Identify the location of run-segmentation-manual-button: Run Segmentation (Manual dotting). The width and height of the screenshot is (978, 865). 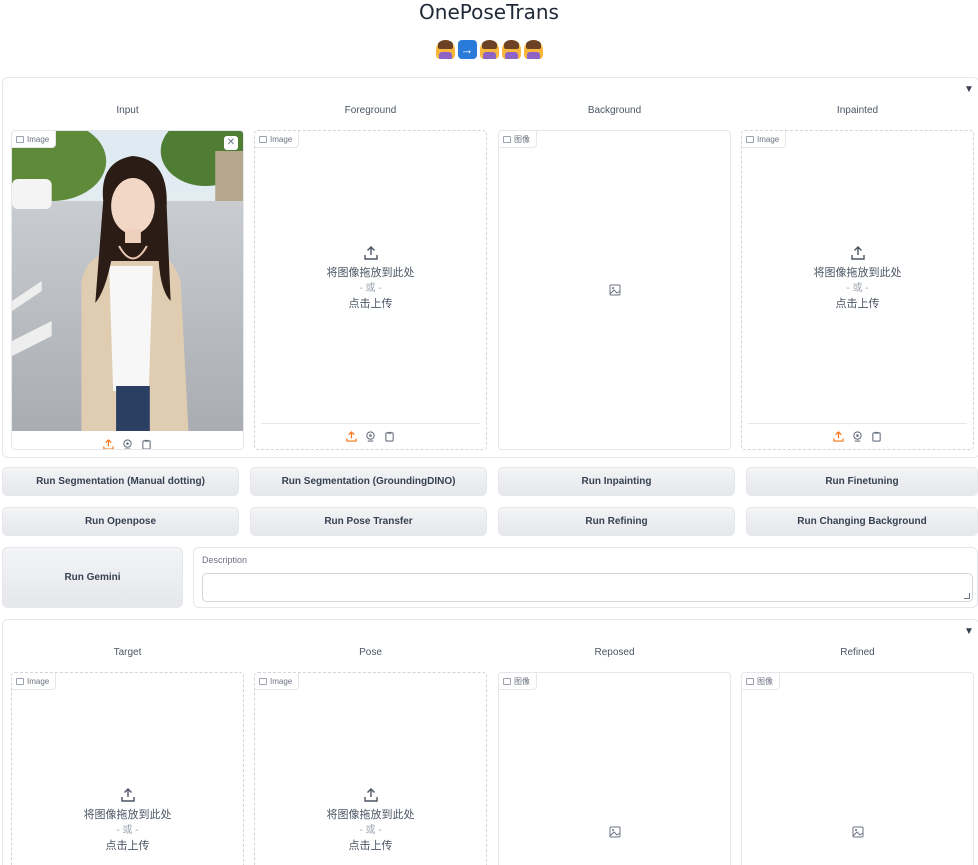
(120, 481).